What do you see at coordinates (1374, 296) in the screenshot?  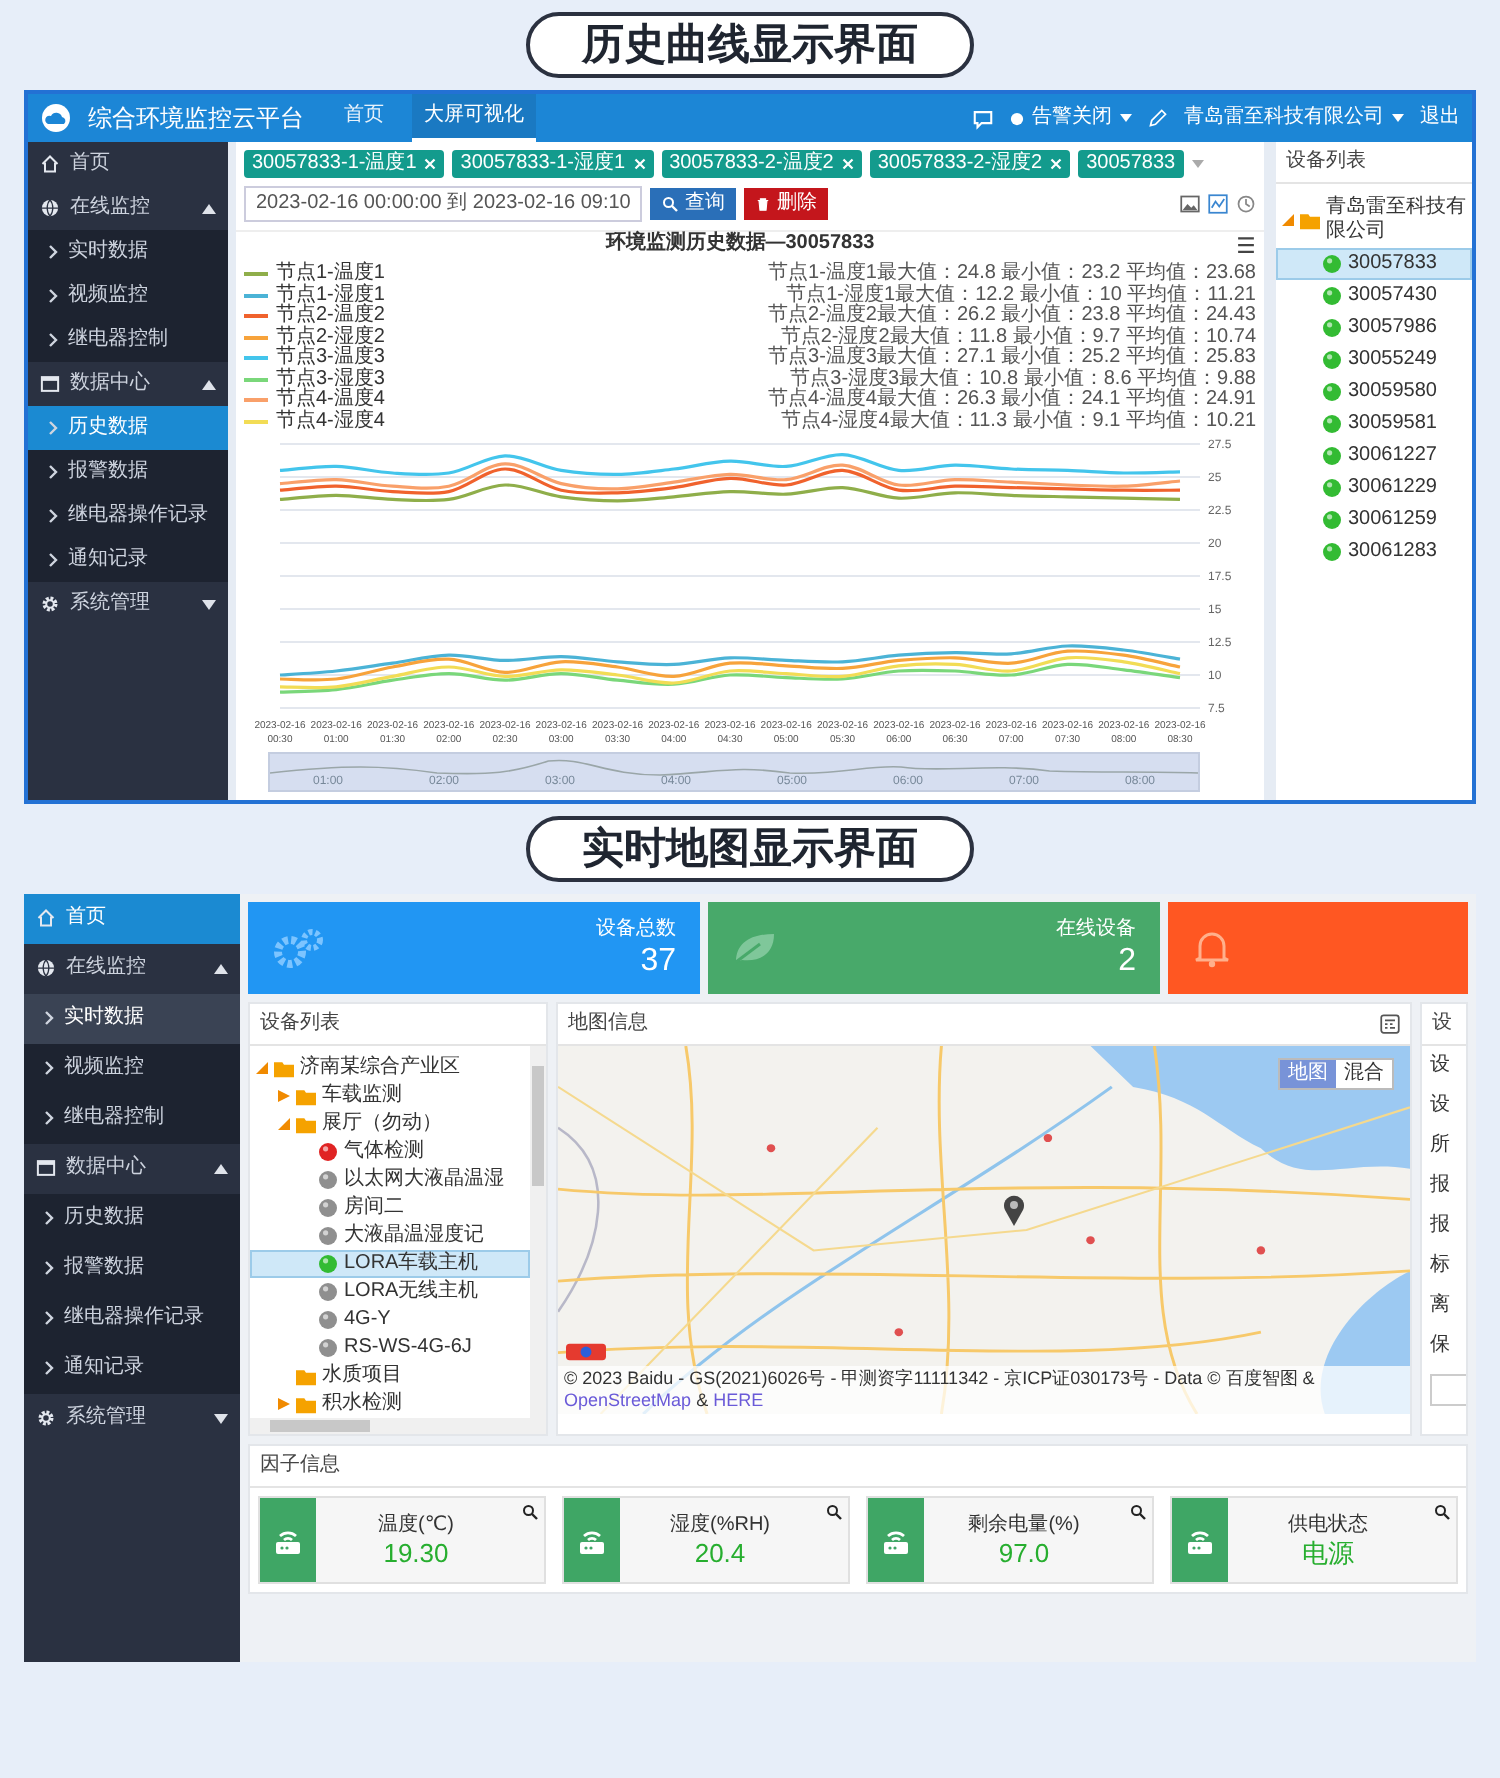 I see `tree-item: 30057430` at bounding box center [1374, 296].